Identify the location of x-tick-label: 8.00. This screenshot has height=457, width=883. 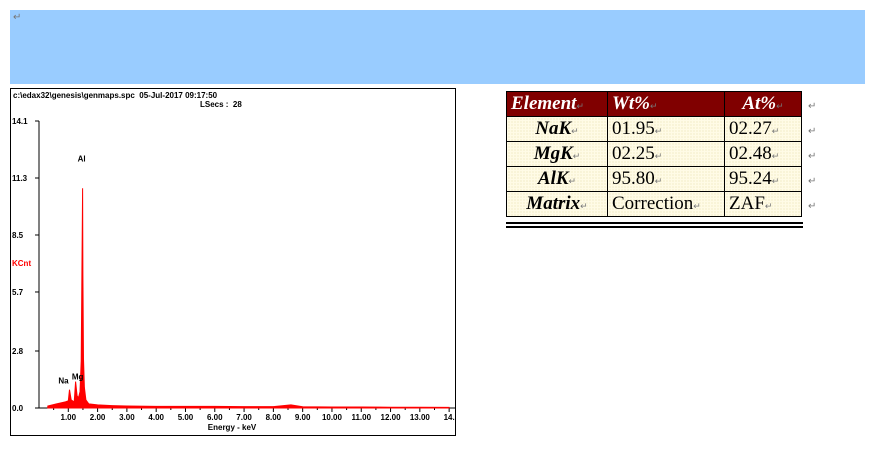
(274, 417).